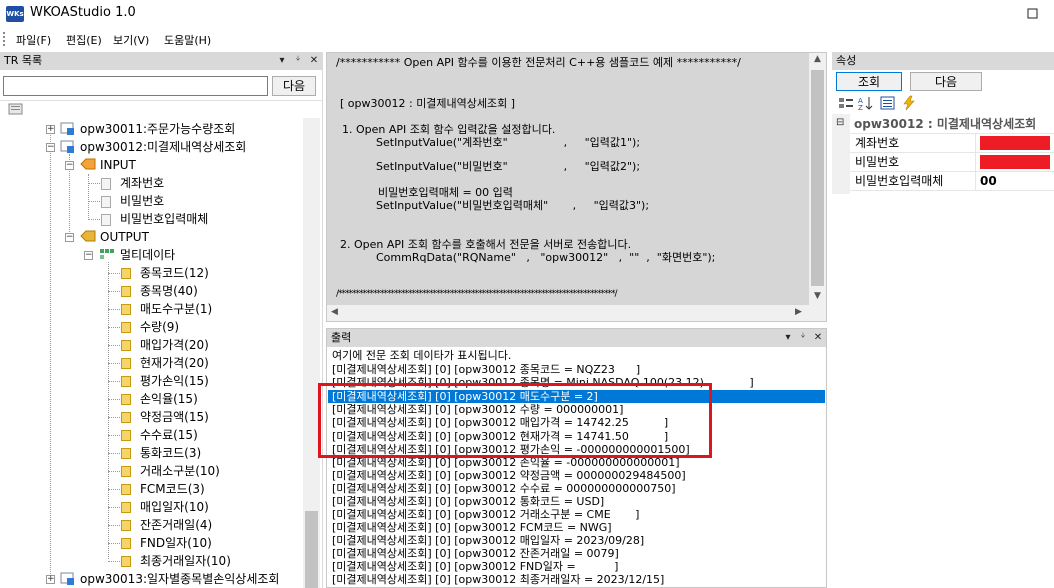  I want to click on tr-next-button: 다음, so click(294, 86).